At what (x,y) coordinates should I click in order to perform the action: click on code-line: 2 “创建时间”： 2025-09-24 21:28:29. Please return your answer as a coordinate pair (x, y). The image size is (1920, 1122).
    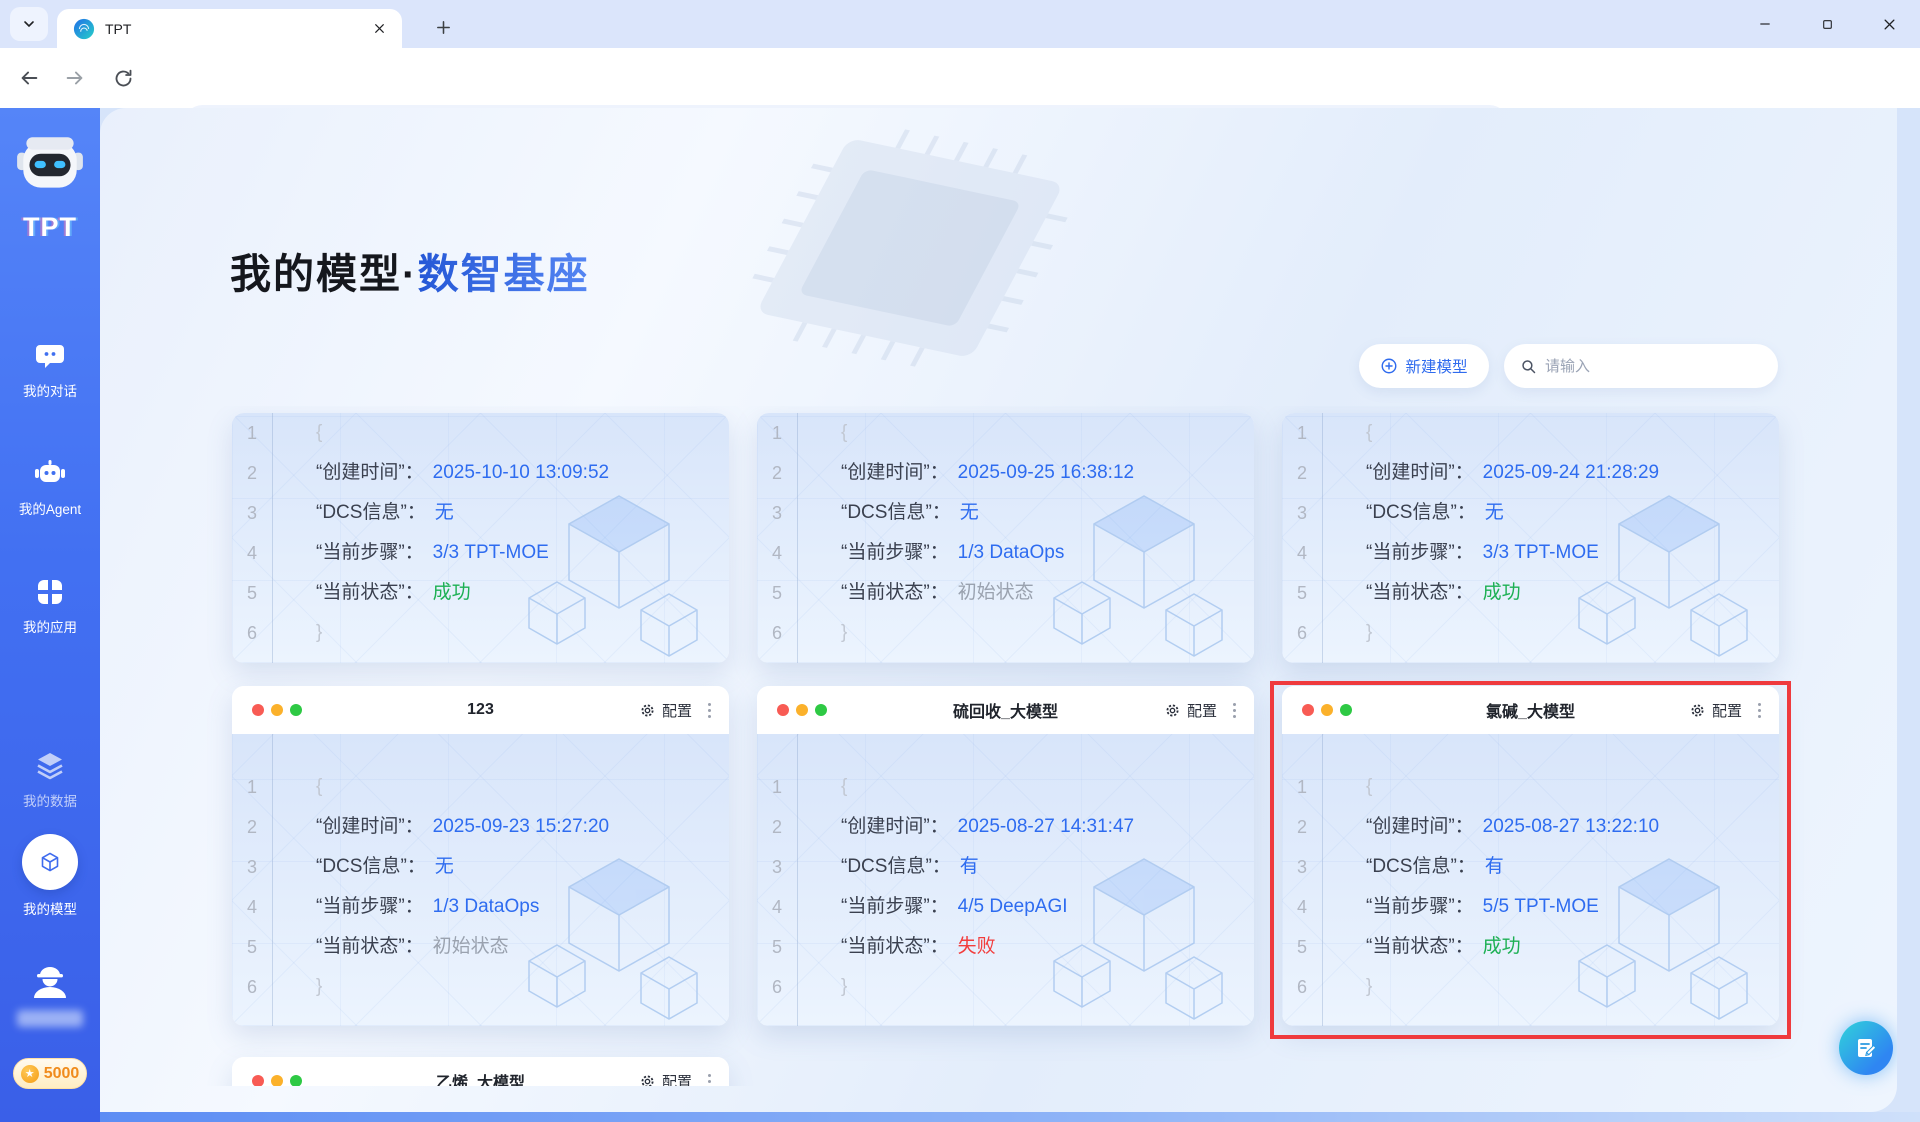
    Looking at the image, I should click on (1530, 473).